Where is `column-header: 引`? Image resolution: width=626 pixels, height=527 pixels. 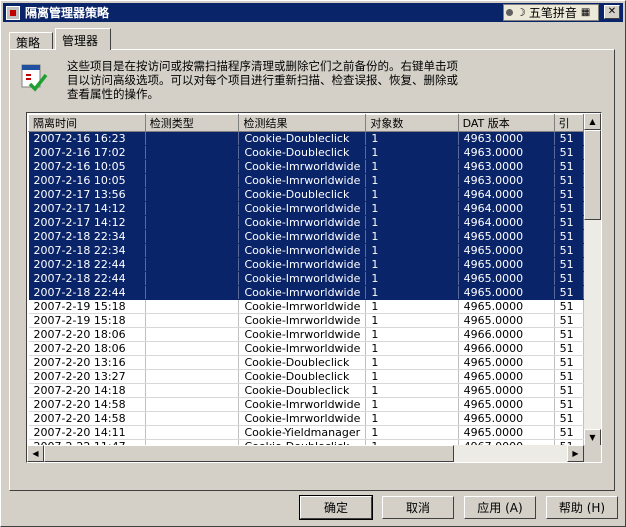
column-header: 引 is located at coordinates (568, 123).